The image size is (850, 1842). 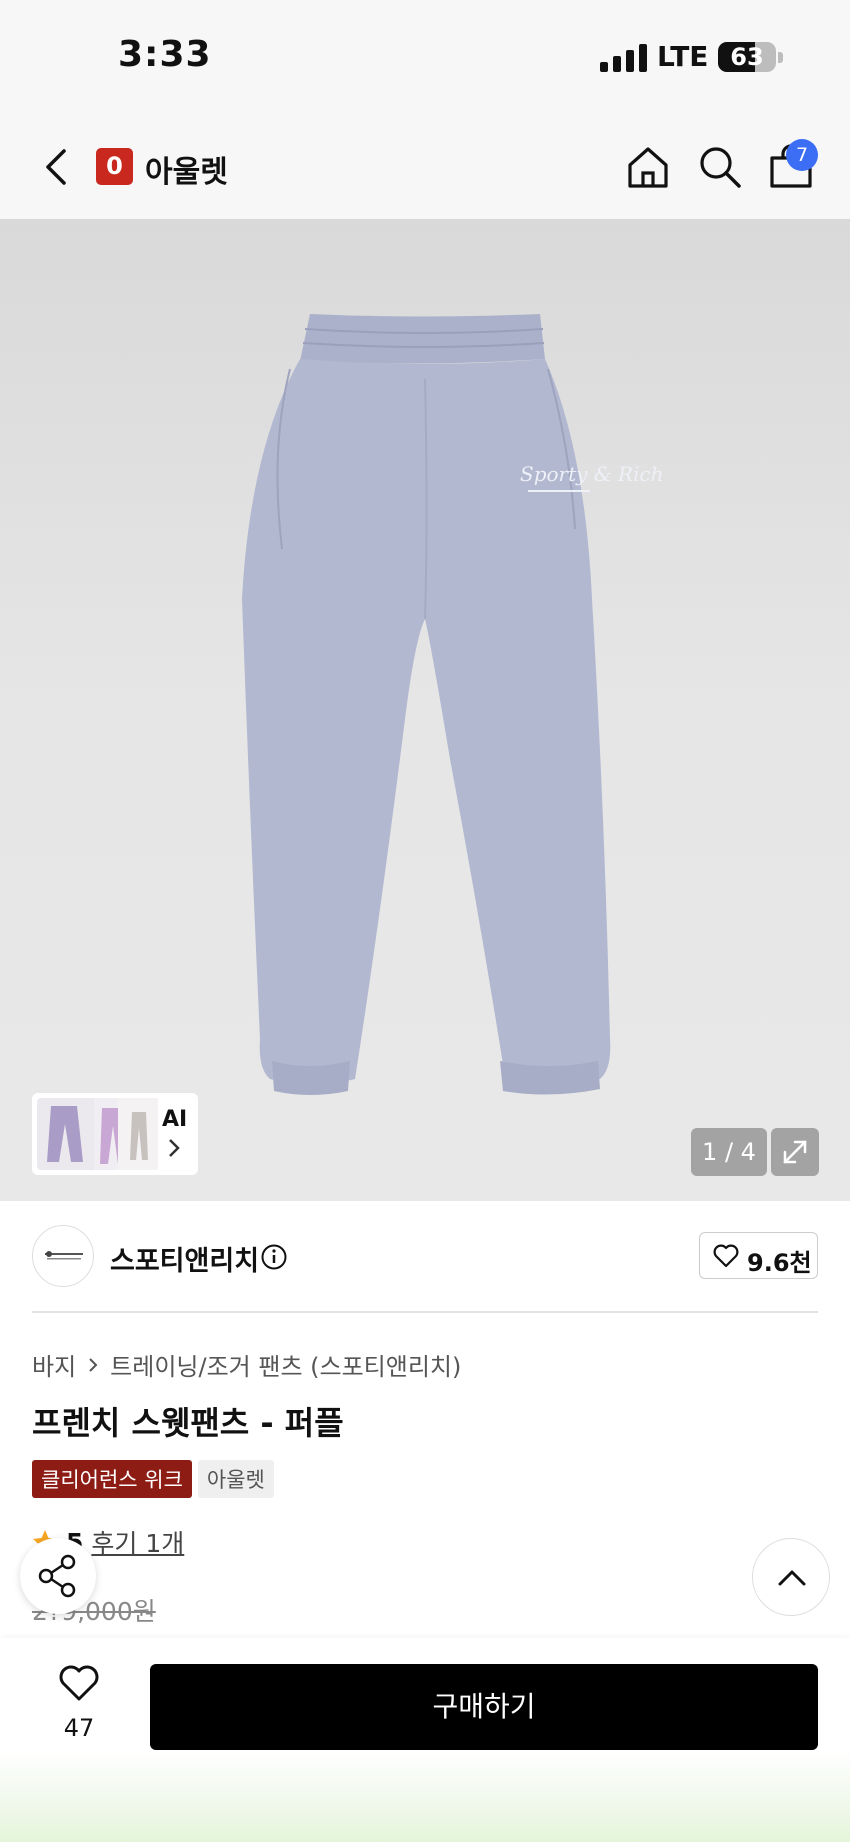 What do you see at coordinates (425, 1256) in the screenshot?
I see `brand-row: 스포티앤리치 9.6천` at bounding box center [425, 1256].